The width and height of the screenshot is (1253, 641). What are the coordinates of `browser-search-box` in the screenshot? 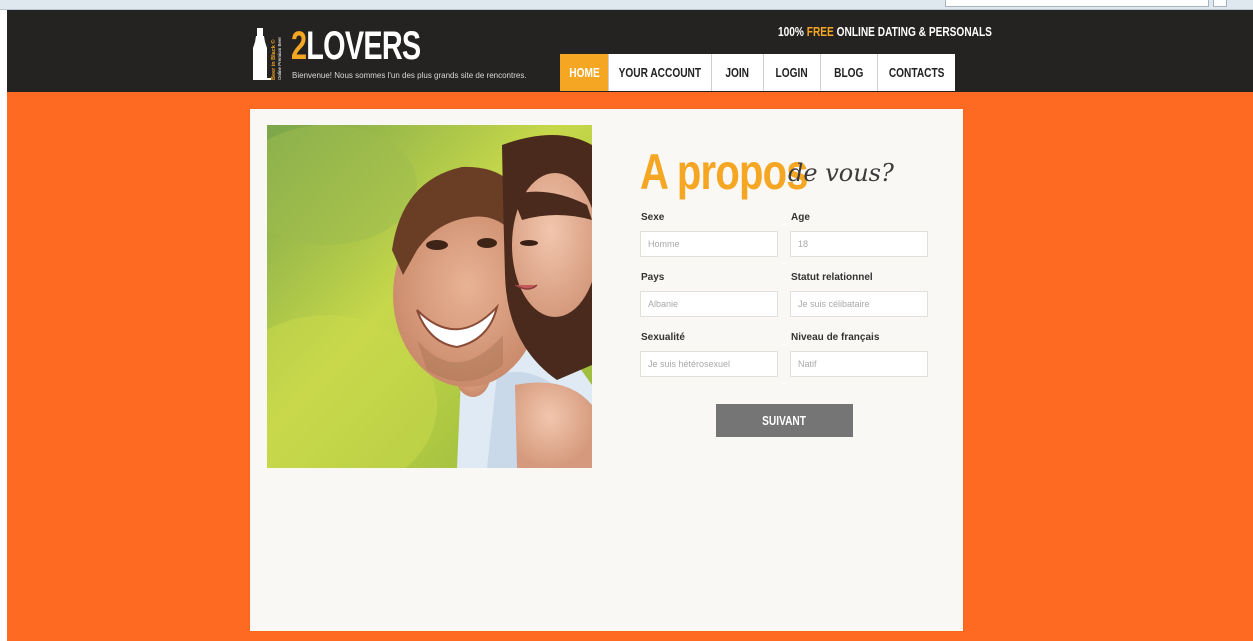 It's located at (1077, 3).